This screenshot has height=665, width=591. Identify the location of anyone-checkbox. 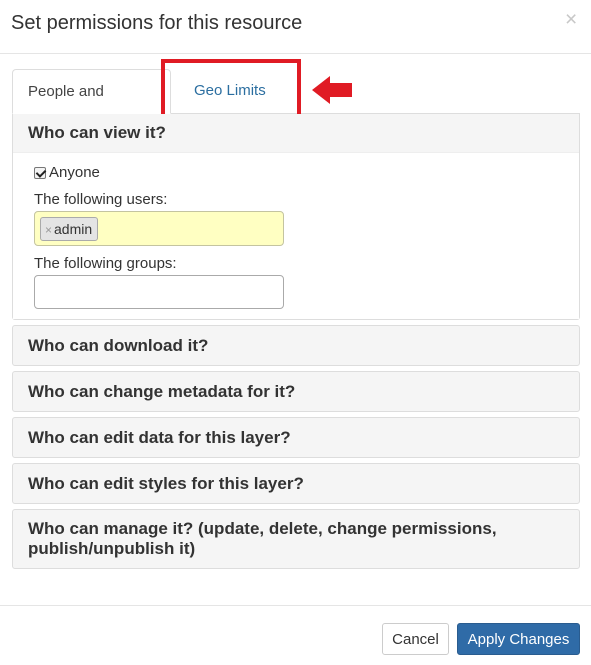
(40, 173).